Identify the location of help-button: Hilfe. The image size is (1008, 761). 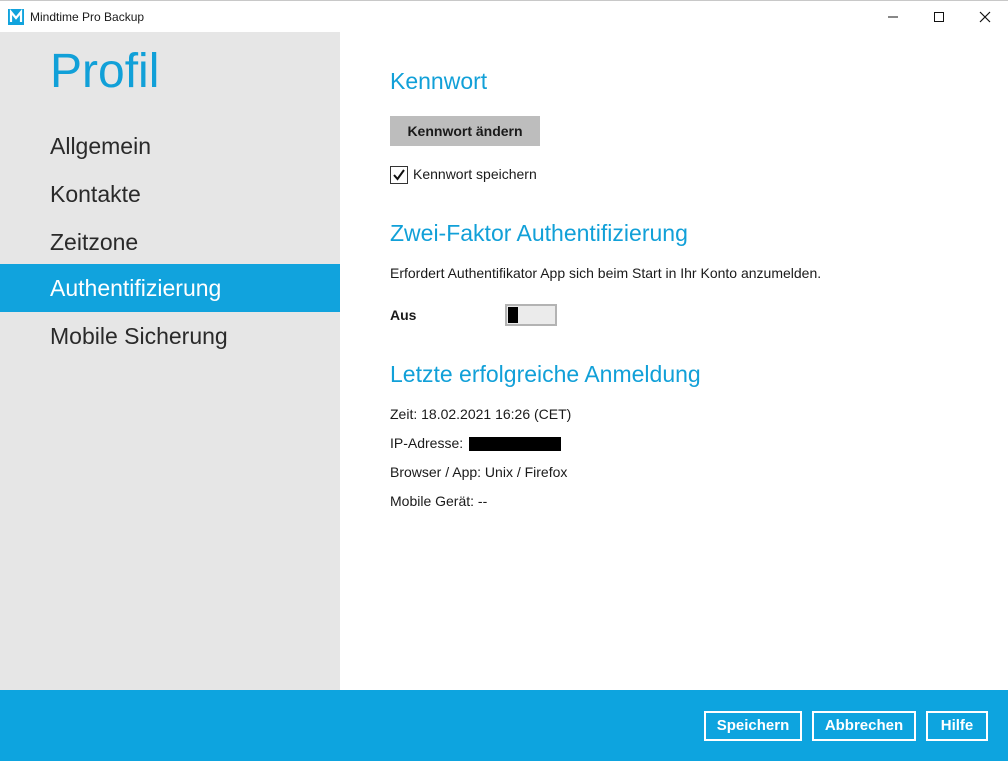
(957, 726).